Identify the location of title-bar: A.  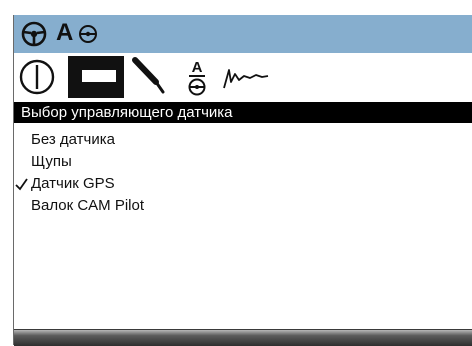
(243, 34).